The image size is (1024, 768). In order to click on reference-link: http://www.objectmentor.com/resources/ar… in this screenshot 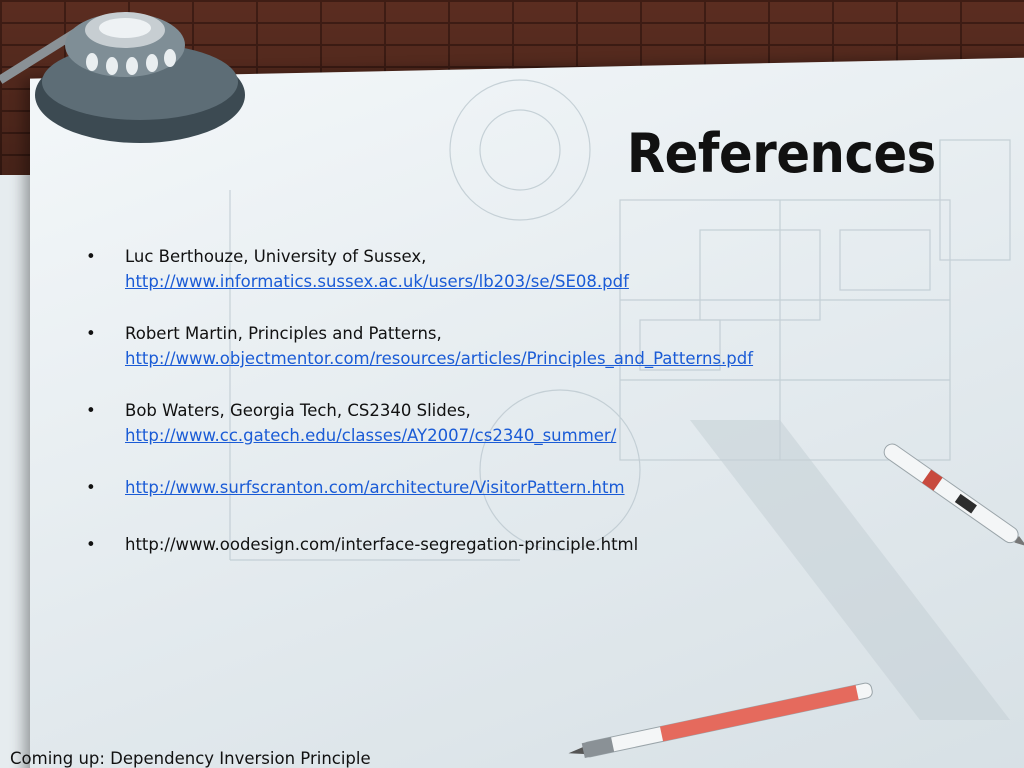, I will do `click(439, 358)`.